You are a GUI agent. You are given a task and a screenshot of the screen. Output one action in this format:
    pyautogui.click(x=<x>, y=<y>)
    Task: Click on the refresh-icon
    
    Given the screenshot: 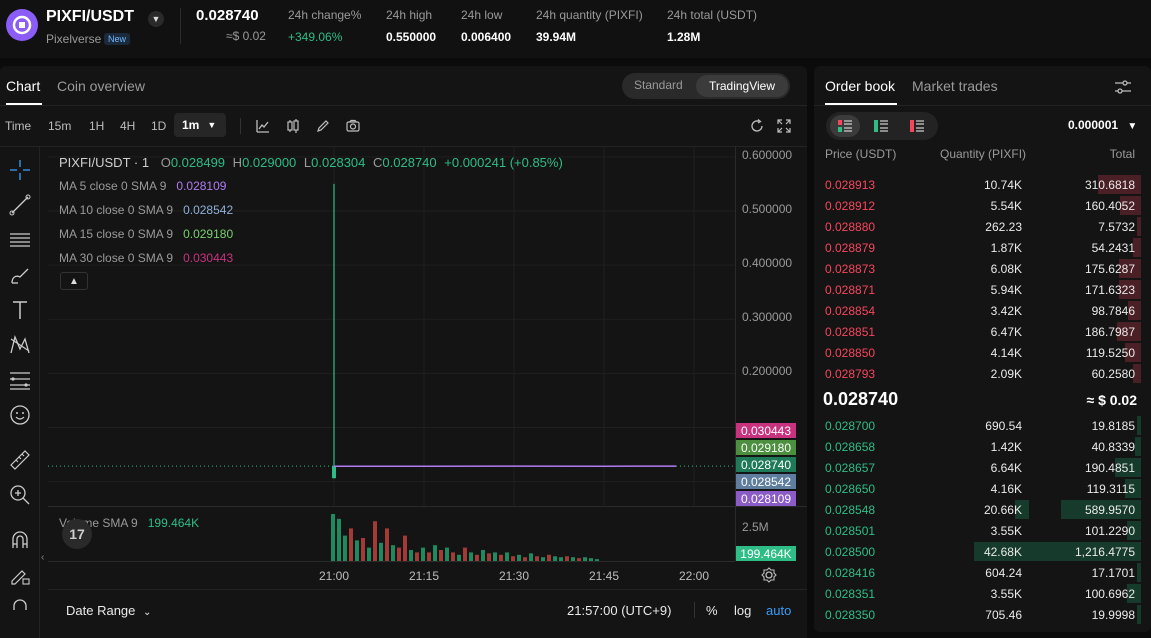 What is the action you would take?
    pyautogui.click(x=757, y=126)
    